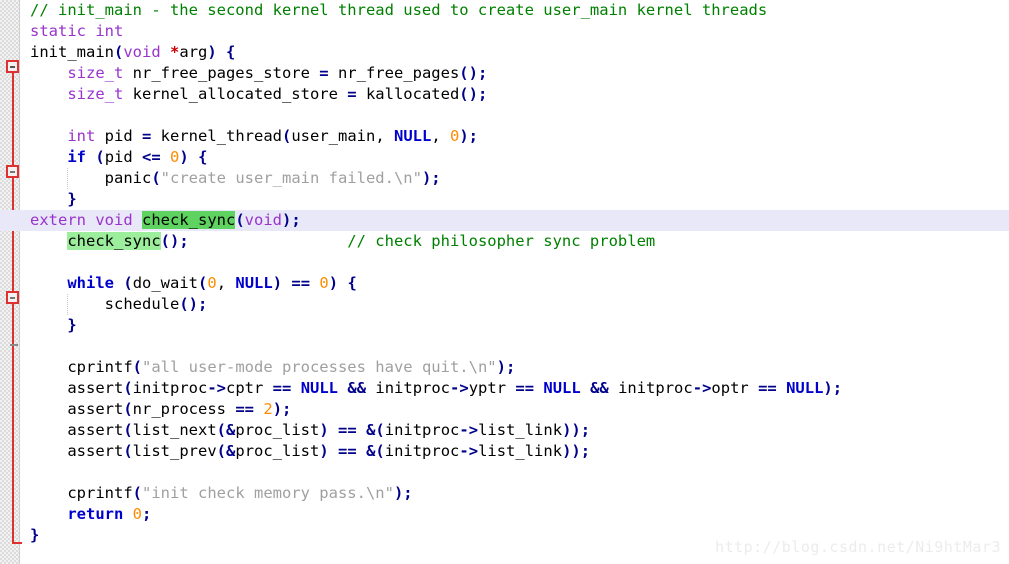  I want to click on code-token: pid, so click(118, 136).